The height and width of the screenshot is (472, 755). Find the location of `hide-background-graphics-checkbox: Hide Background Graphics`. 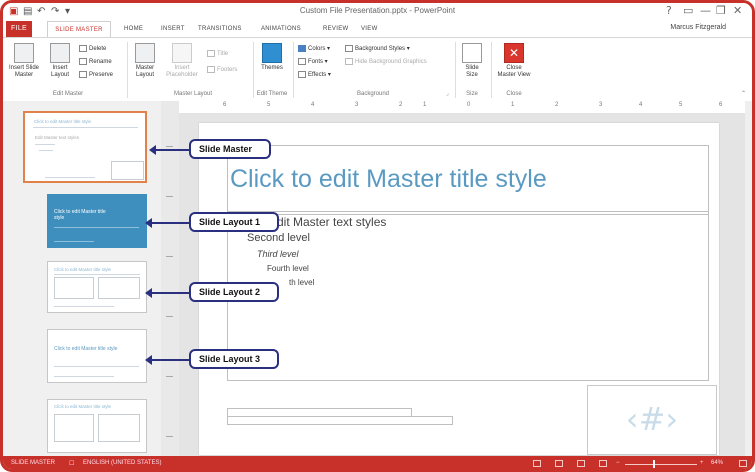

hide-background-graphics-checkbox: Hide Background Graphics is located at coordinates (386, 61).